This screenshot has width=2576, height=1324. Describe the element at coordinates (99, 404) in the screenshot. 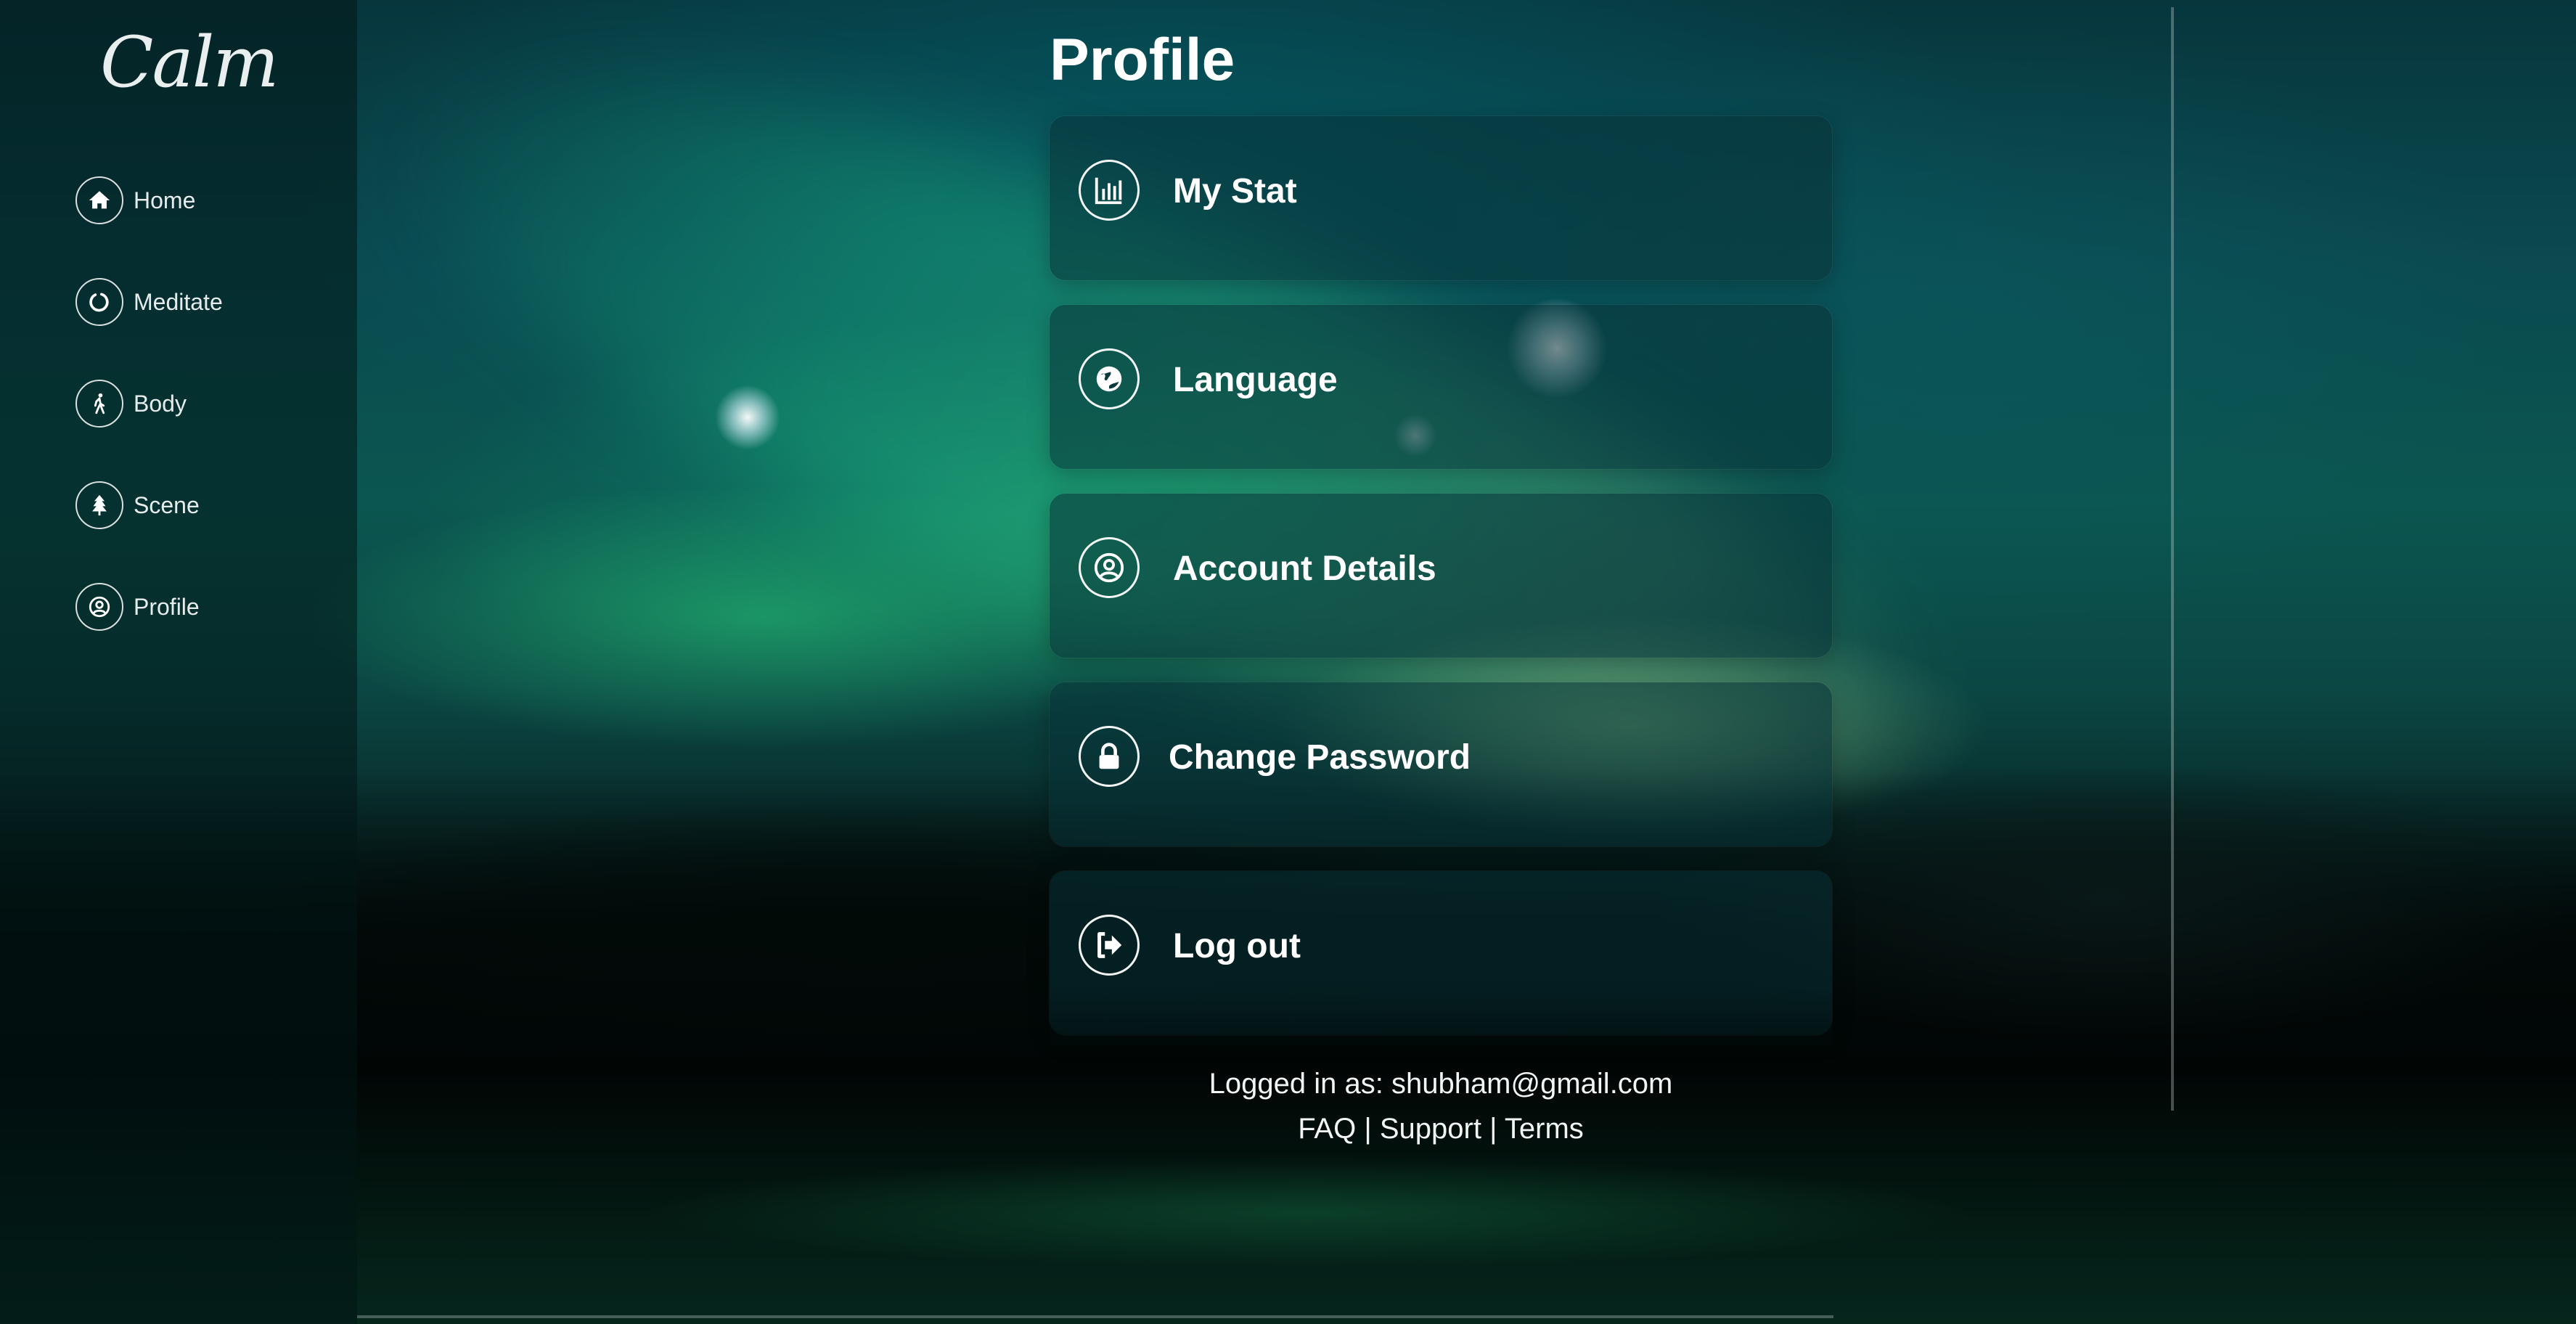

I see `walking-icon` at that location.